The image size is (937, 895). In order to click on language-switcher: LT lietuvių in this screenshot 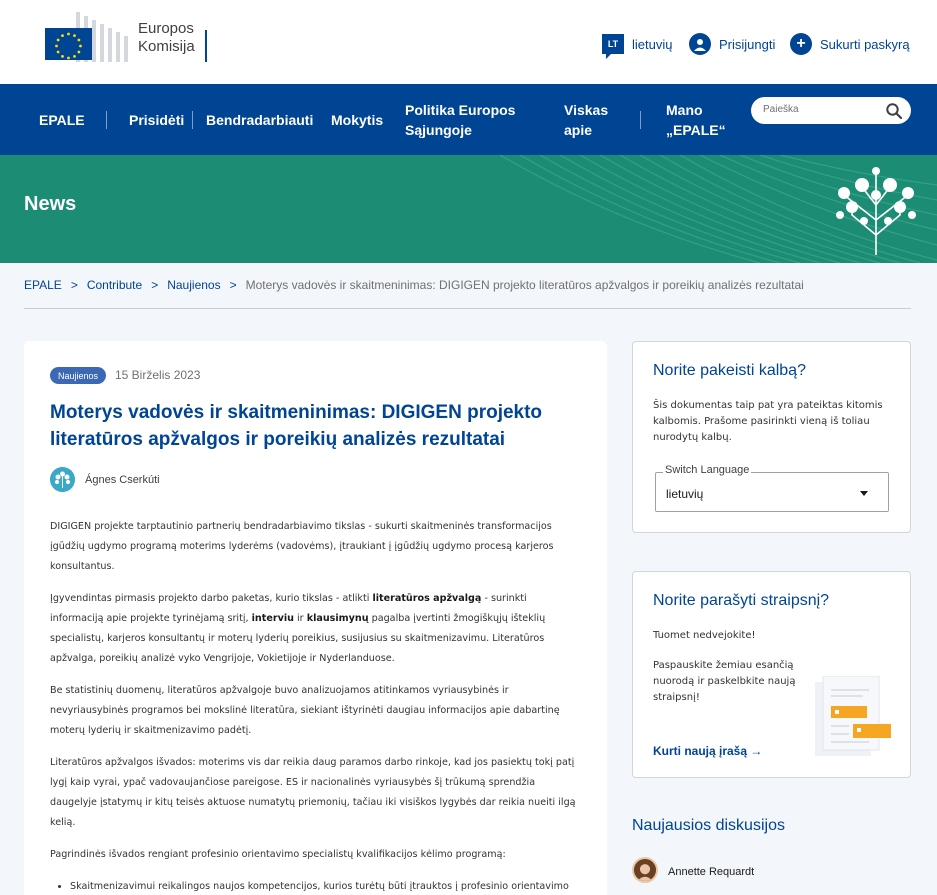, I will do `click(637, 45)`.